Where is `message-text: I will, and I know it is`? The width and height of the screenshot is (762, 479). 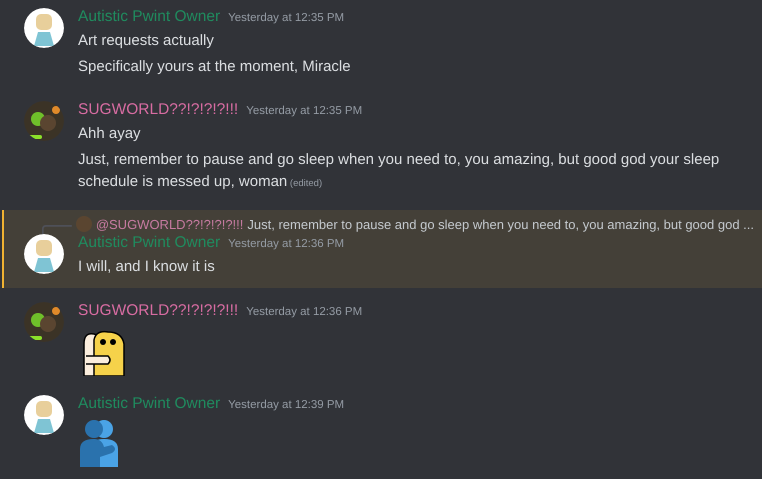
message-text: I will, and I know it is is located at coordinates (147, 267).